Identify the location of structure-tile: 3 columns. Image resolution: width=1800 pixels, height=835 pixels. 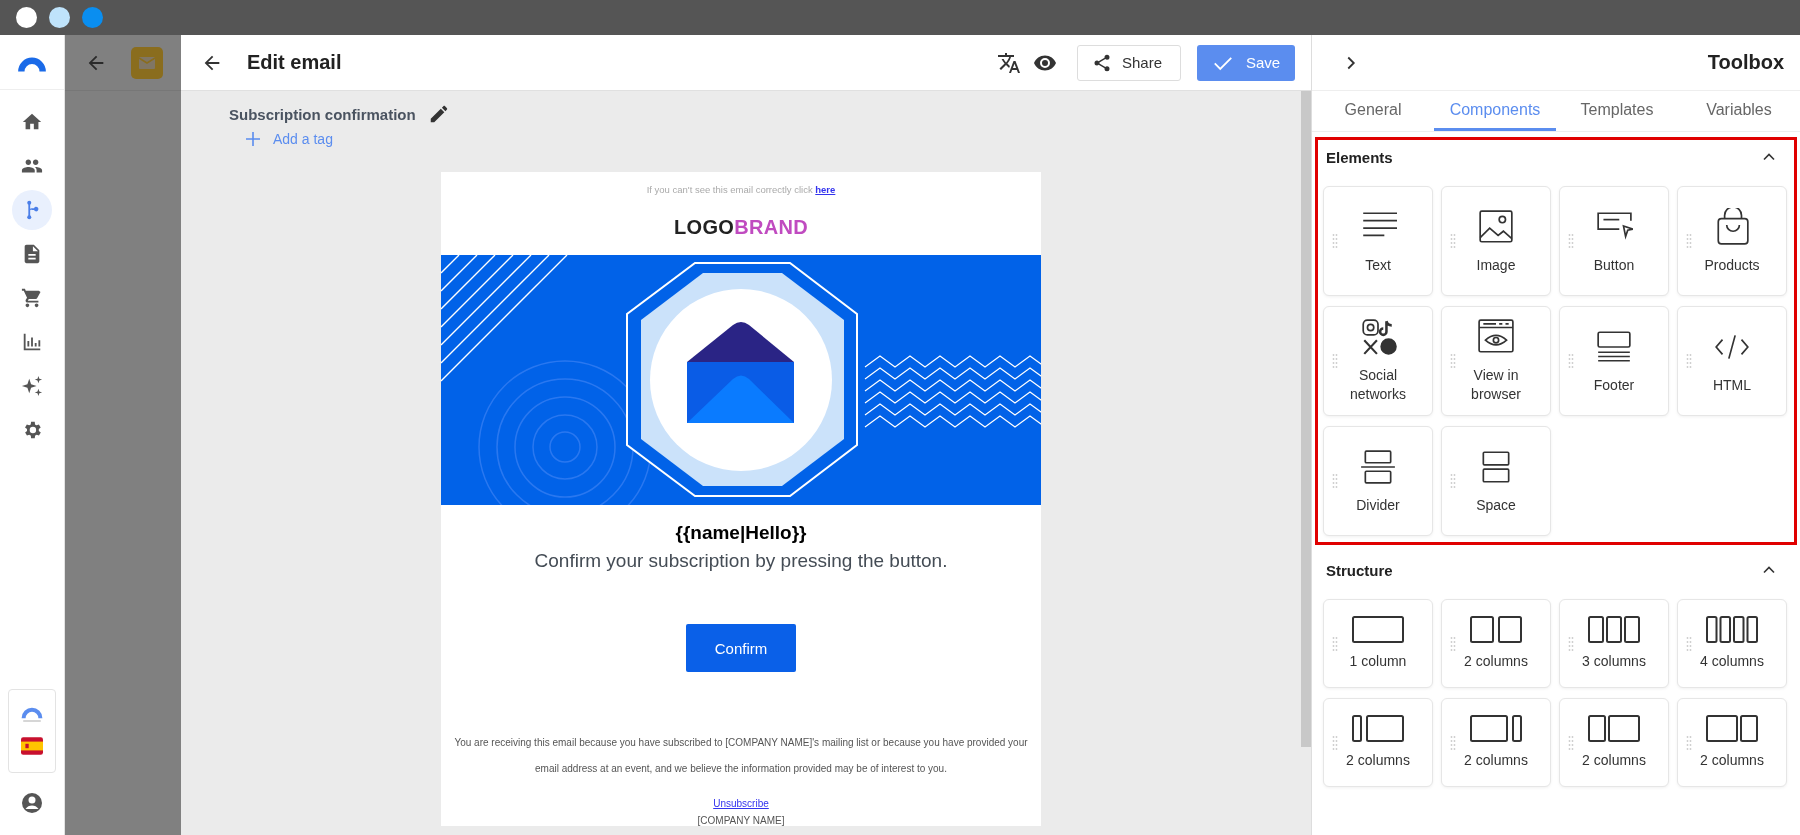
(1614, 643).